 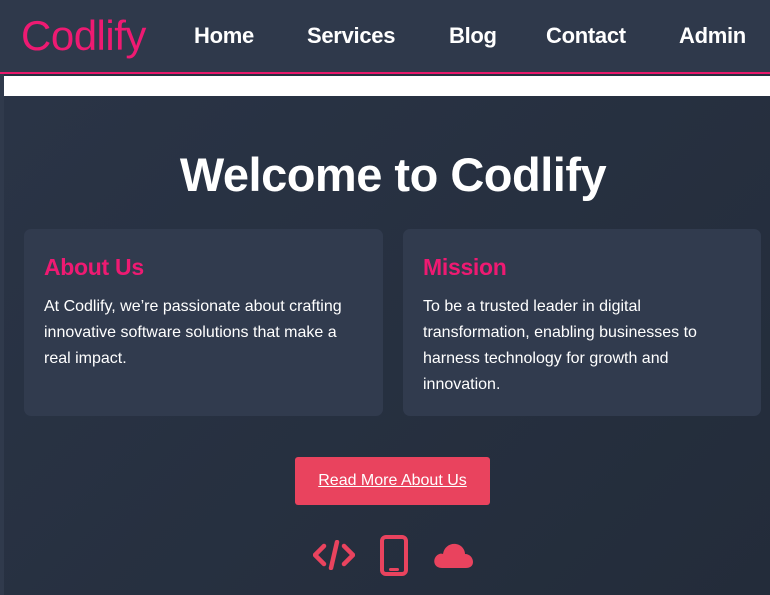 What do you see at coordinates (334, 555) in the screenshot?
I see `code-icon` at bounding box center [334, 555].